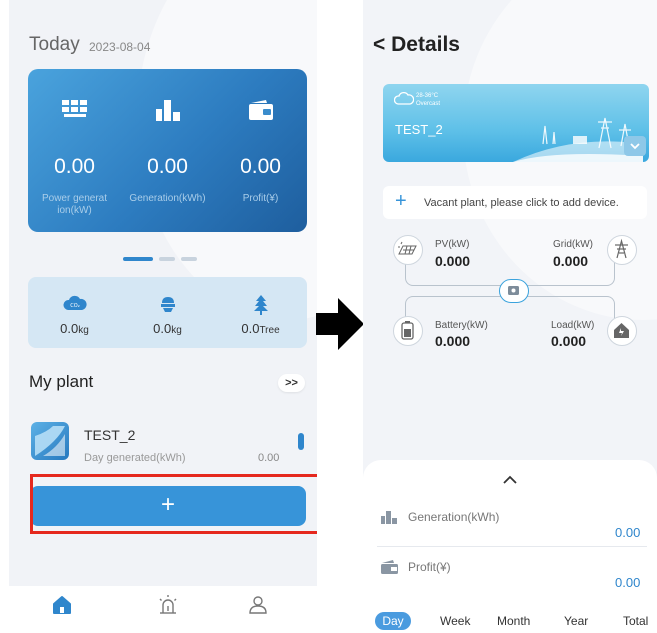 The width and height of the screenshot is (657, 633). I want to click on stat-power: 0.00 Power generat ion(kW), so click(74, 150).